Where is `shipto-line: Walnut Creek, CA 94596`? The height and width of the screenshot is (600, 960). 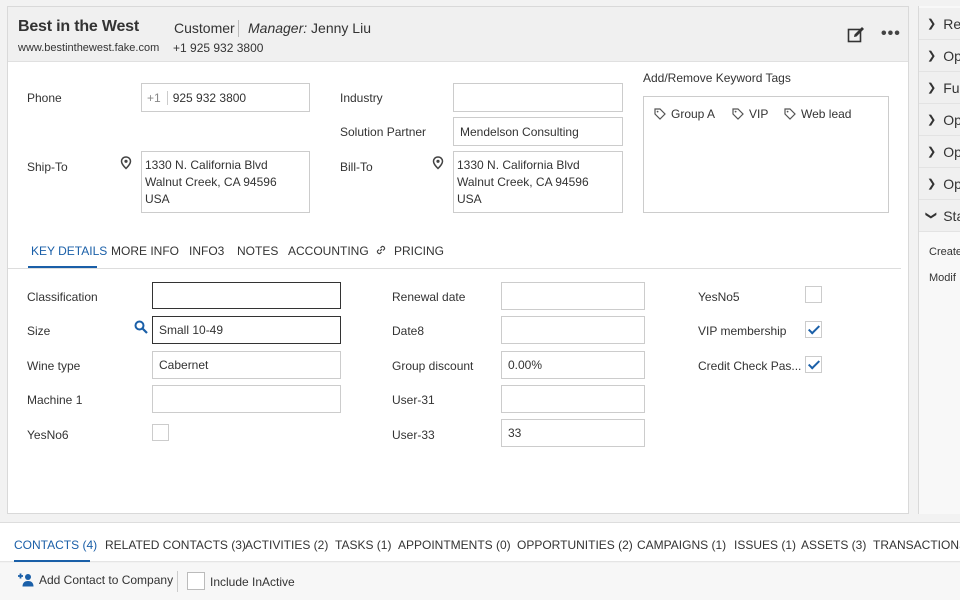
shipto-line: Walnut Creek, CA 94596 is located at coordinates (211, 182).